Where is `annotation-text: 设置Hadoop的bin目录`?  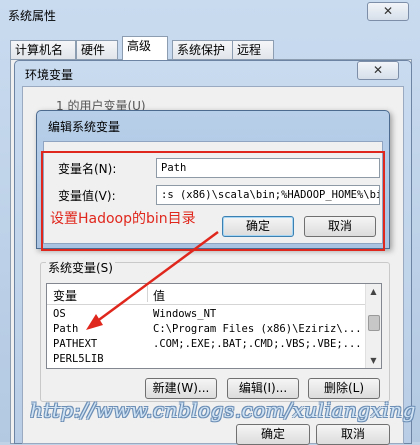 annotation-text: 设置Hadoop的bin目录 is located at coordinates (123, 219).